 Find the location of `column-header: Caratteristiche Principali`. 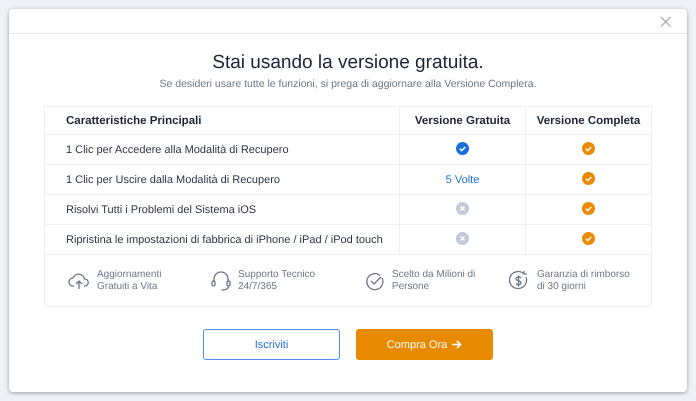

column-header: Caratteristiche Principali is located at coordinates (134, 120).